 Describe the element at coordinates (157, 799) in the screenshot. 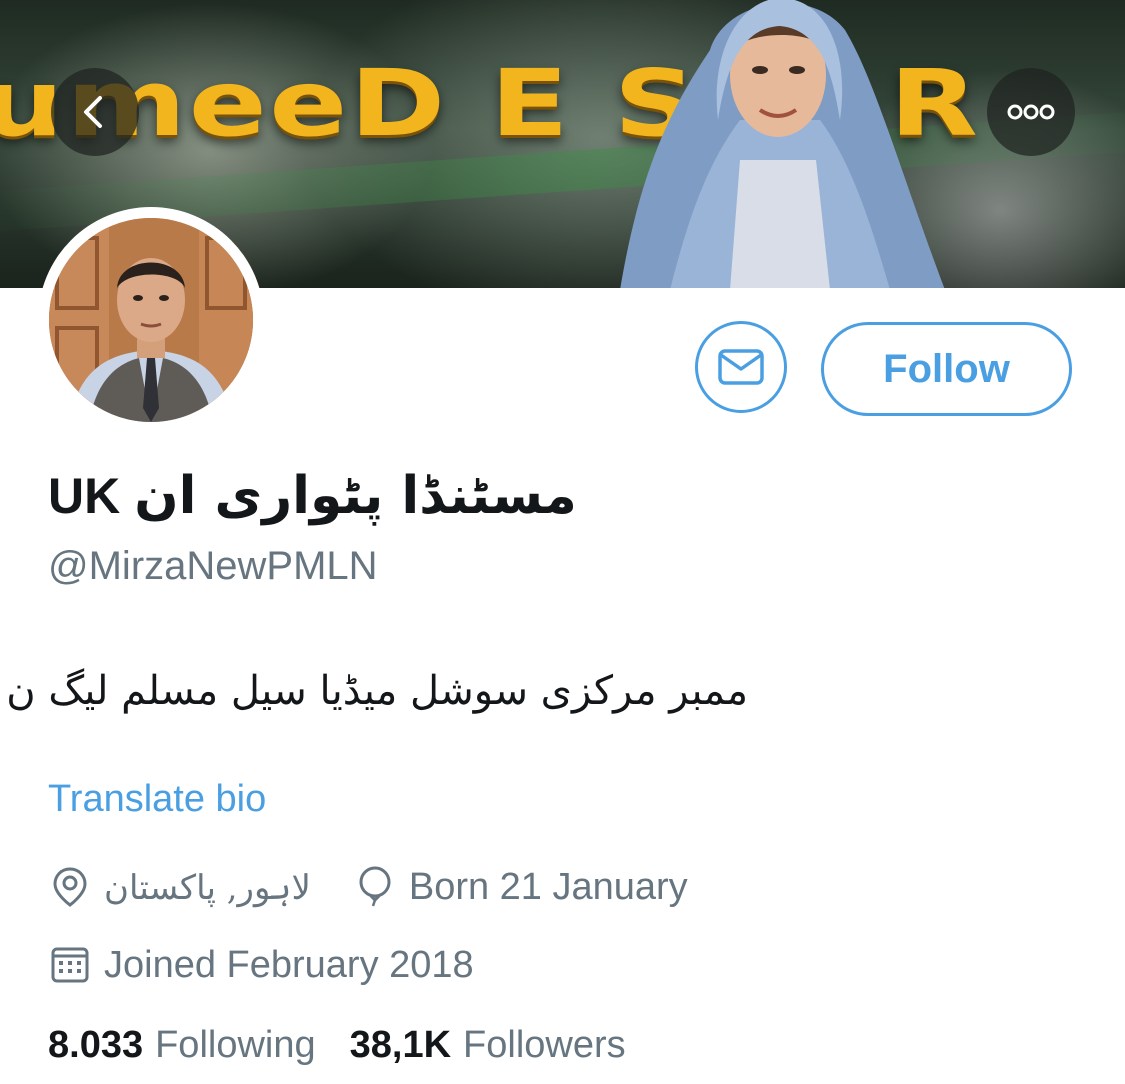

I see `translate-bio-link: Translate bio` at that location.